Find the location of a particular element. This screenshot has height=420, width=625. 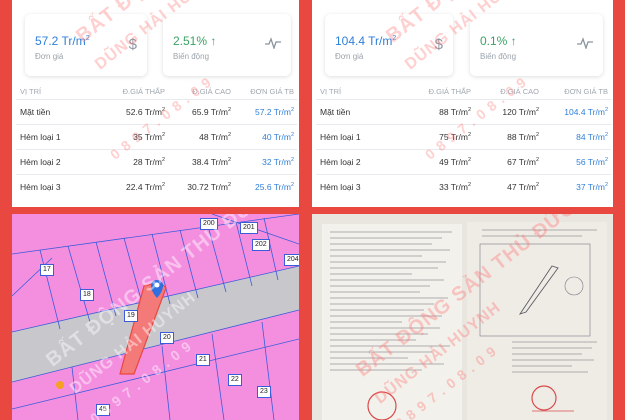

change-card: 0.1% ↑ Biến động is located at coordinates (536, 45).